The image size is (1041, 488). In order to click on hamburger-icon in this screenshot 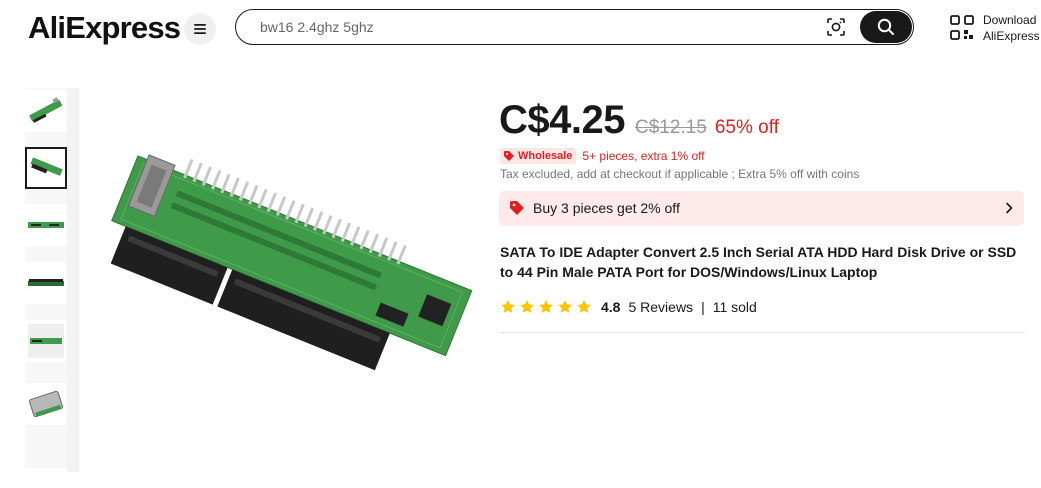, I will do `click(200, 29)`.